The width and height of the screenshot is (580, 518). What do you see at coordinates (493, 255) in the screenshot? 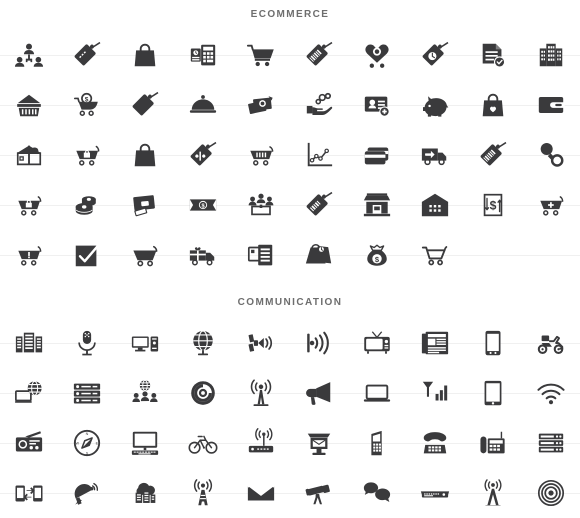
I see `empty-slot` at bounding box center [493, 255].